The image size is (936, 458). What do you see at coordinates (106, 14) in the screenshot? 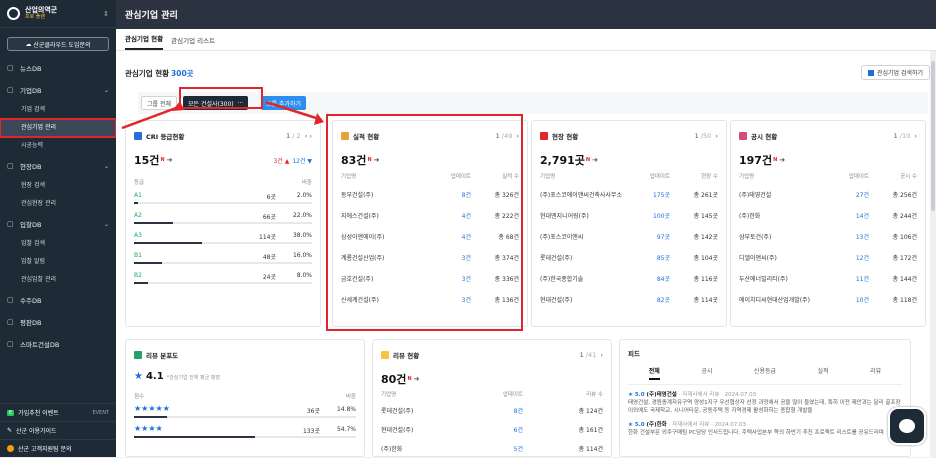
I see `switch-icon: ⇕` at bounding box center [106, 14].